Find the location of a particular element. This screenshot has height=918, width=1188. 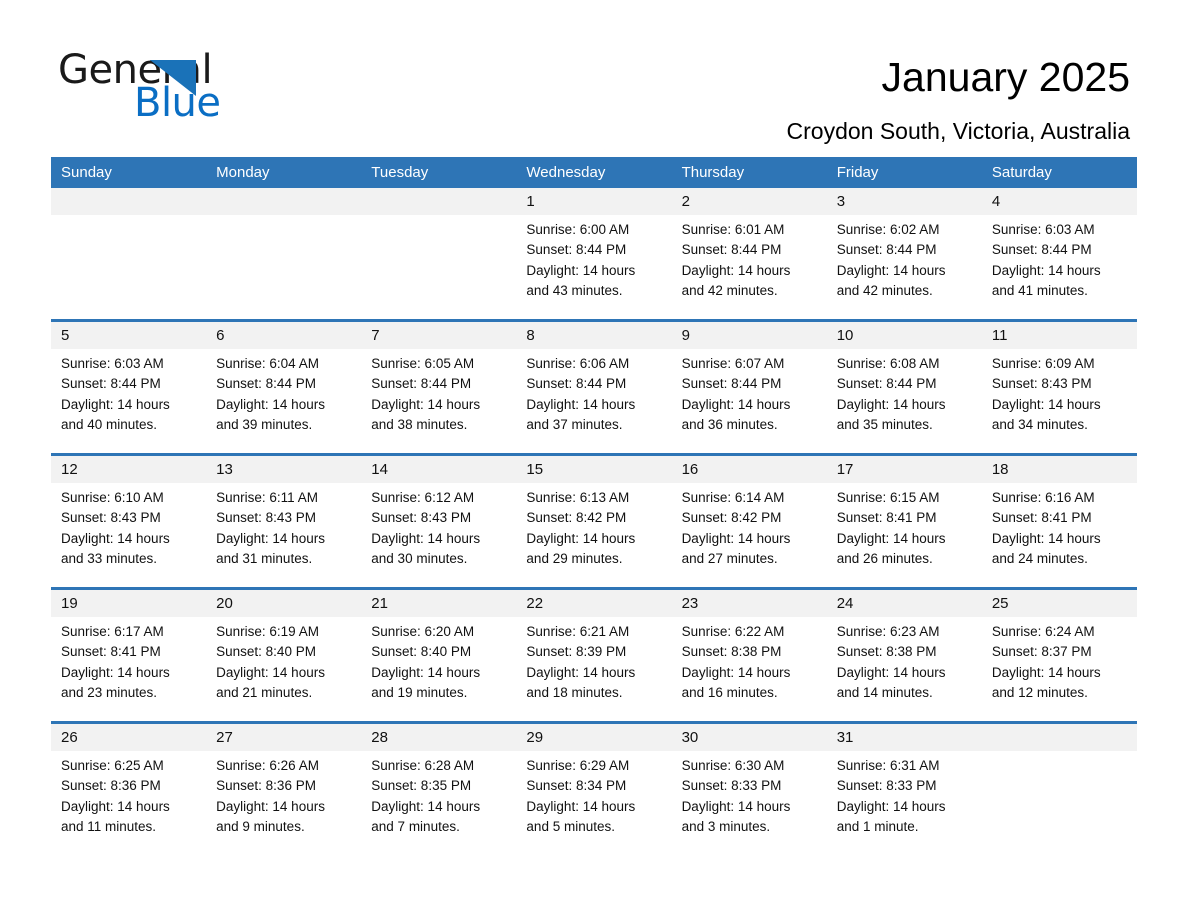

day-number-2: 2 is located at coordinates (749, 201).